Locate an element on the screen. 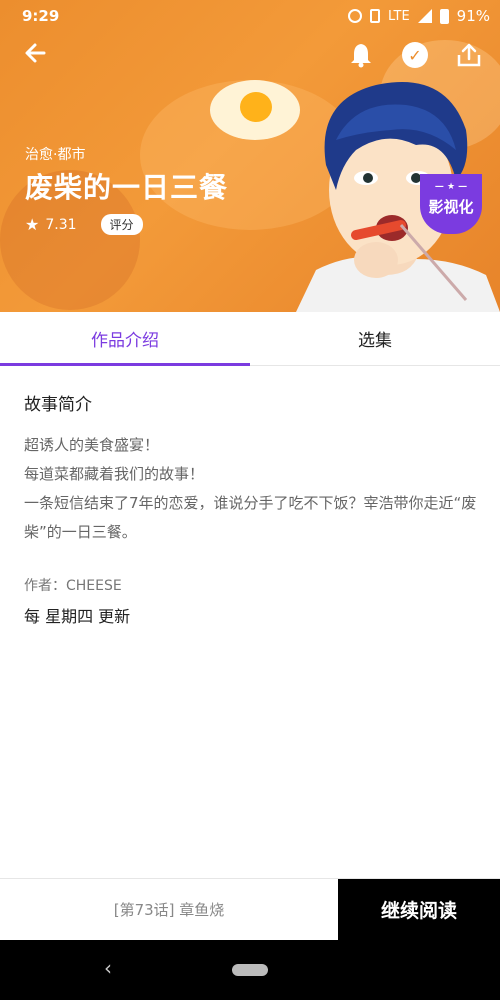  synopsis-line: 超诱人的美食盛宴！ is located at coordinates (92, 445).